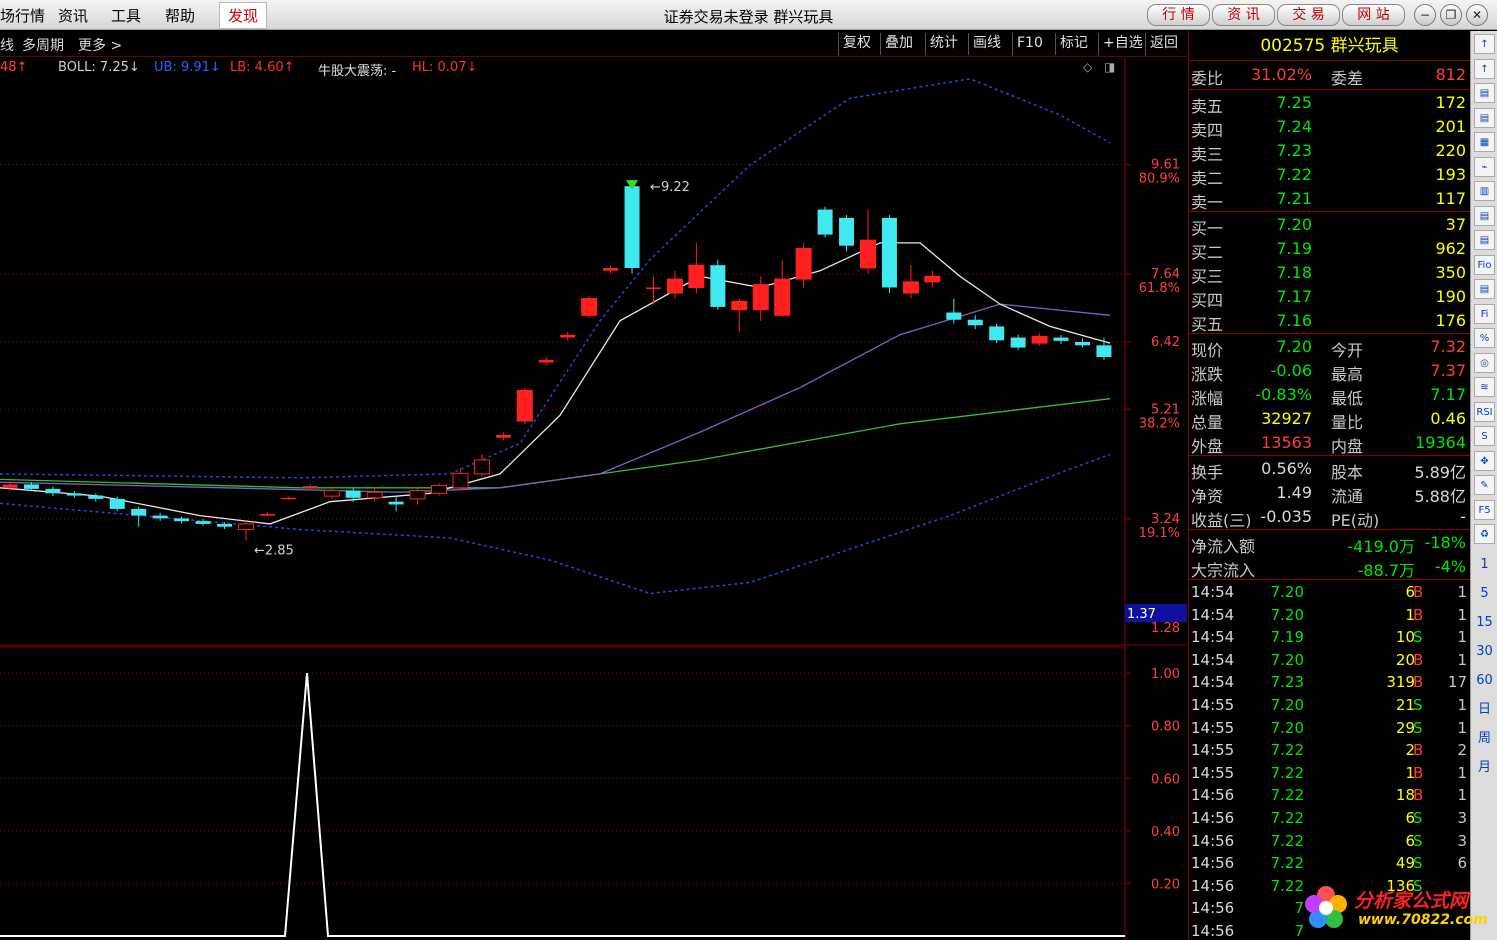 This screenshot has width=1497, height=940. Describe the element at coordinates (1484, 460) in the screenshot. I see `sidebar-tool-icon: ✥` at that location.